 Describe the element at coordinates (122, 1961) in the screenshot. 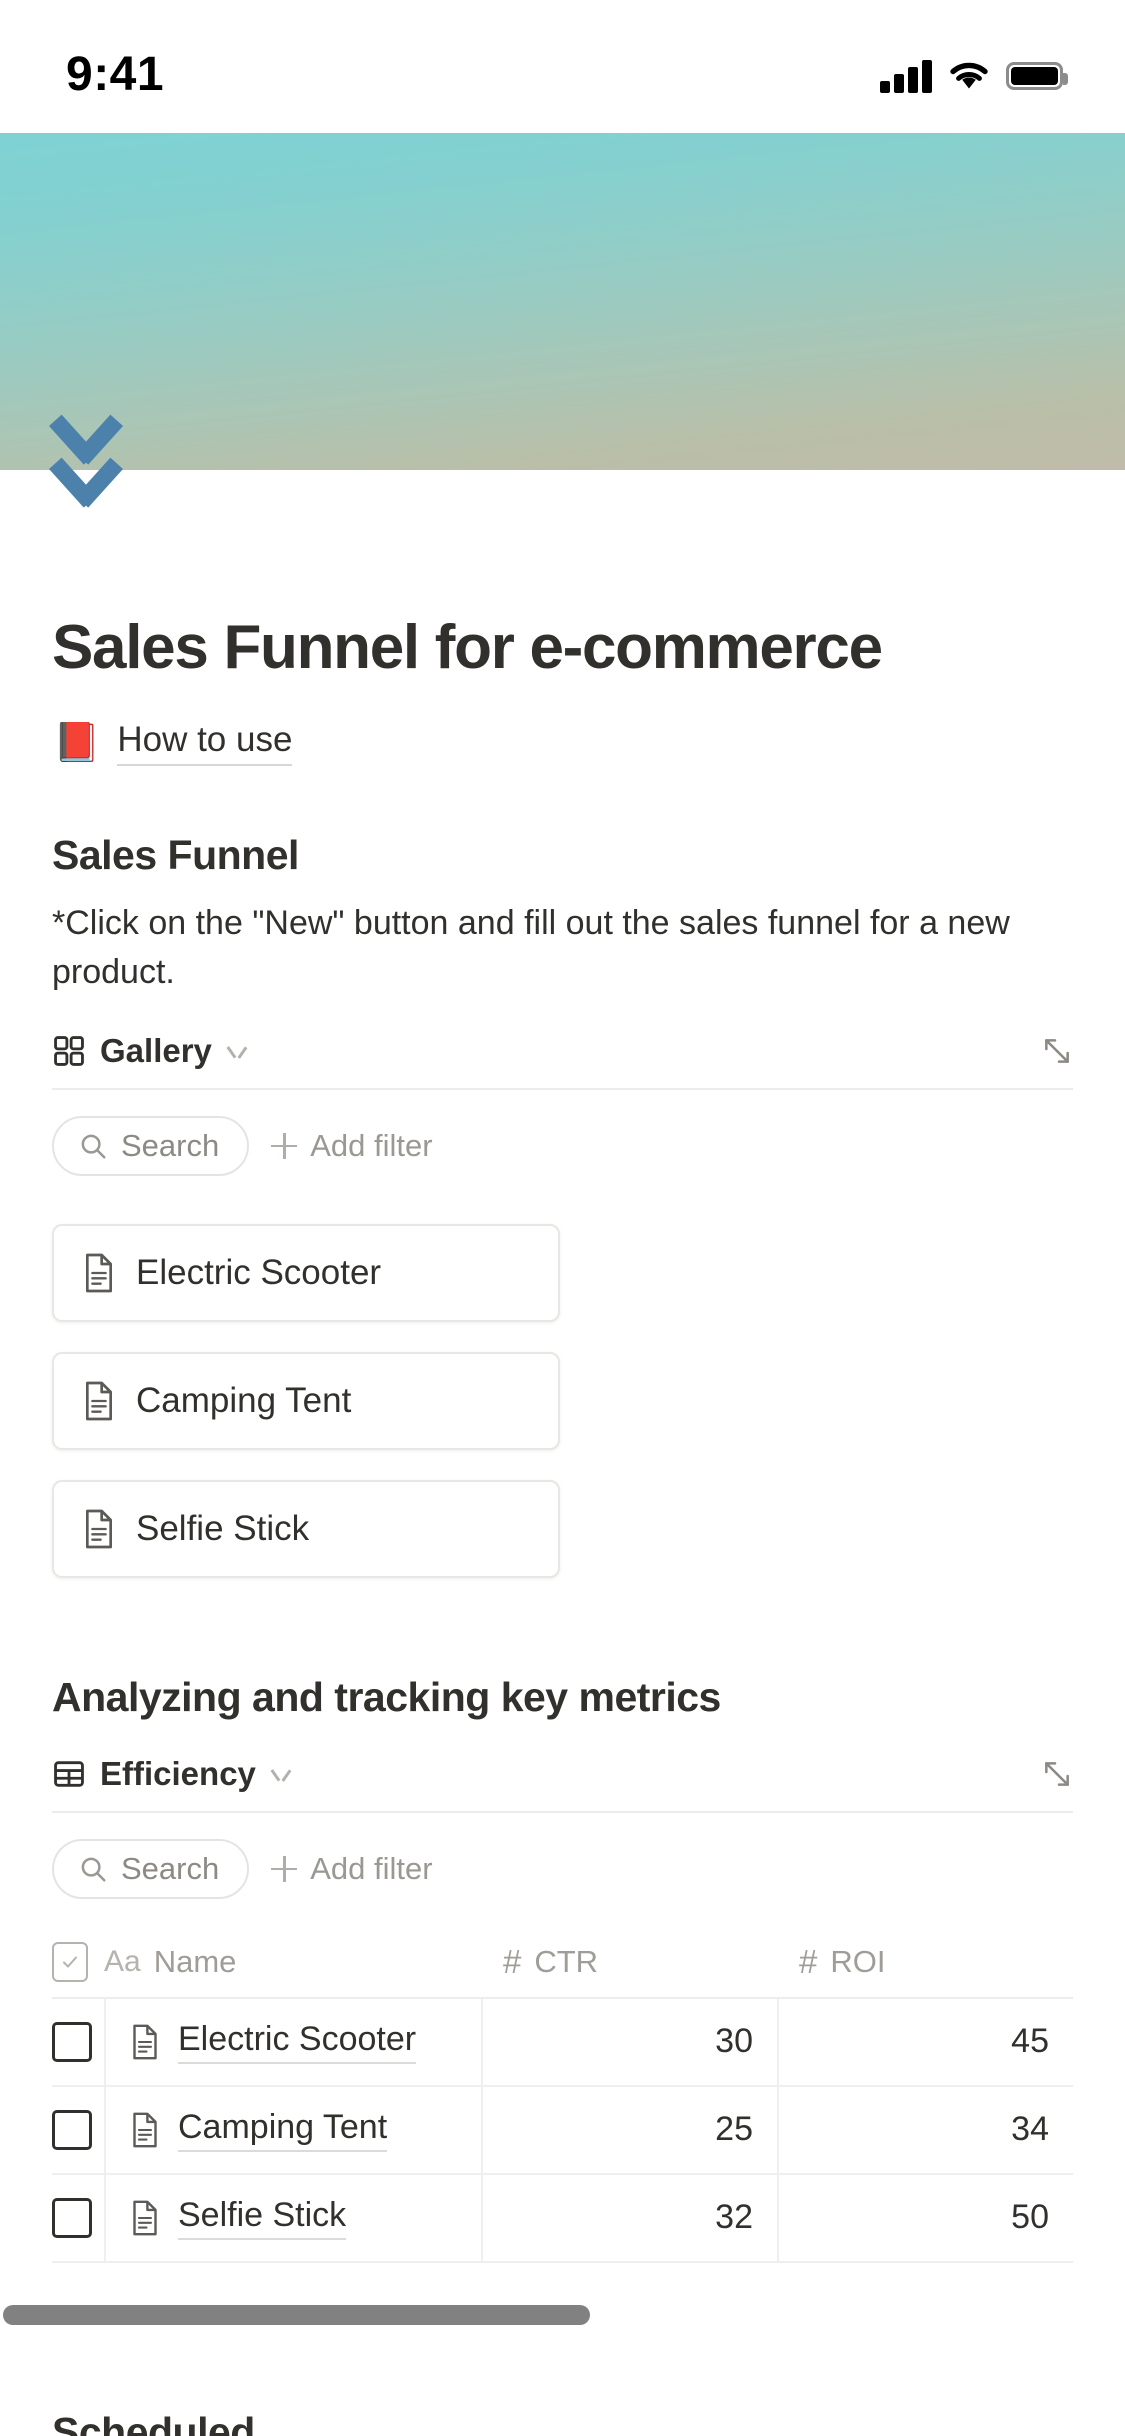

I see `text-property-icon: Aa` at that location.